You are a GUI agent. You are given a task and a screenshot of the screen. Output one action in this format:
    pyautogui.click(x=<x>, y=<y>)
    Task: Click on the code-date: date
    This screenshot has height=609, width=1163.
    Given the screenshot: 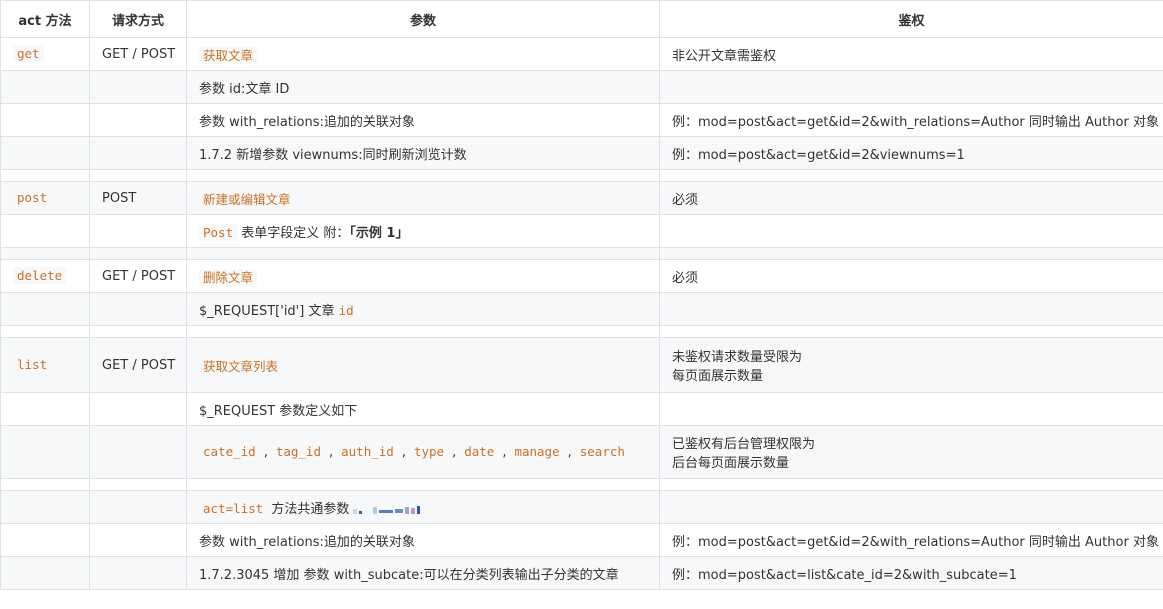 What is the action you would take?
    pyautogui.click(x=479, y=451)
    